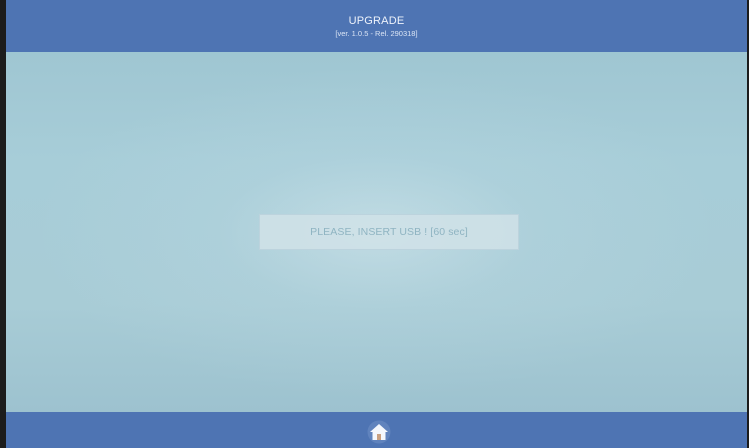 Image resolution: width=749 pixels, height=448 pixels. I want to click on status-message-box: PLEASE, INSERT USB ! [60 sec], so click(389, 232).